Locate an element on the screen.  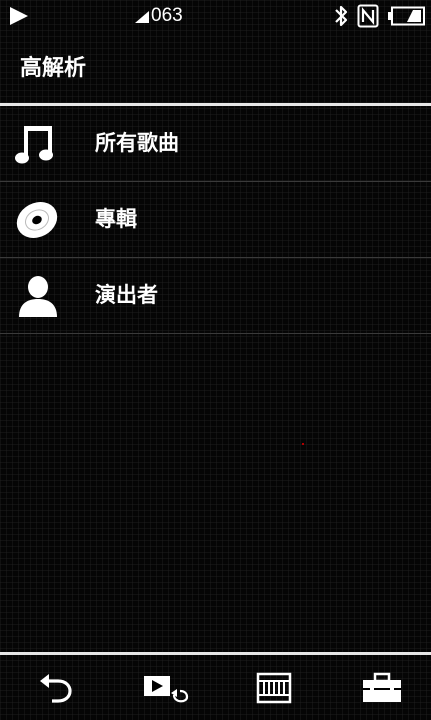
music-note-icon is located at coordinates (34, 145).